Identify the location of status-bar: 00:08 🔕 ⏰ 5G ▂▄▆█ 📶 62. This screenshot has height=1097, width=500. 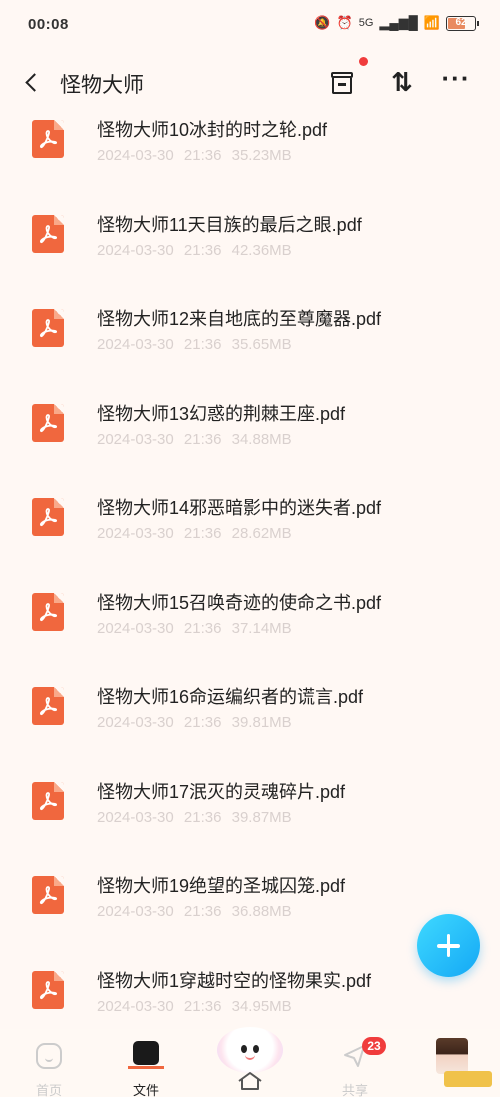
(250, 25).